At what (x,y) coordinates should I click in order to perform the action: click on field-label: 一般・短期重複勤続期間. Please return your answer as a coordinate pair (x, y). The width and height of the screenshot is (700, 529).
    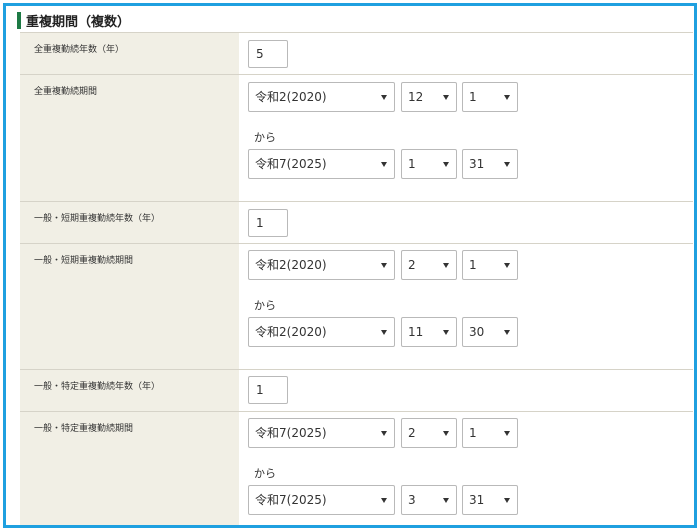
    Looking at the image, I should click on (129, 307).